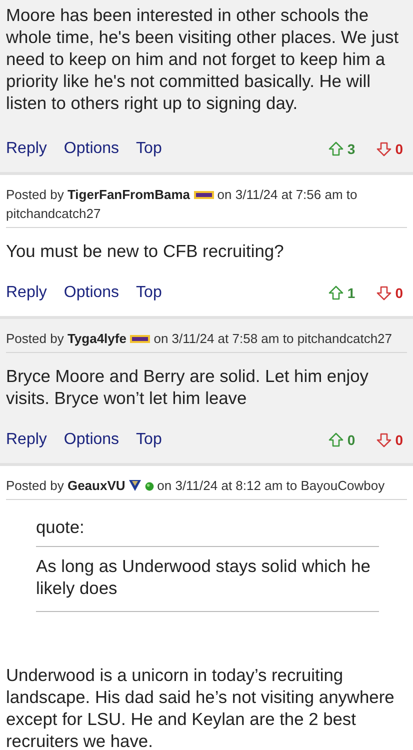 The height and width of the screenshot is (750, 413). Describe the element at coordinates (207, 529) in the screenshot. I see `quote-label: quote:` at that location.